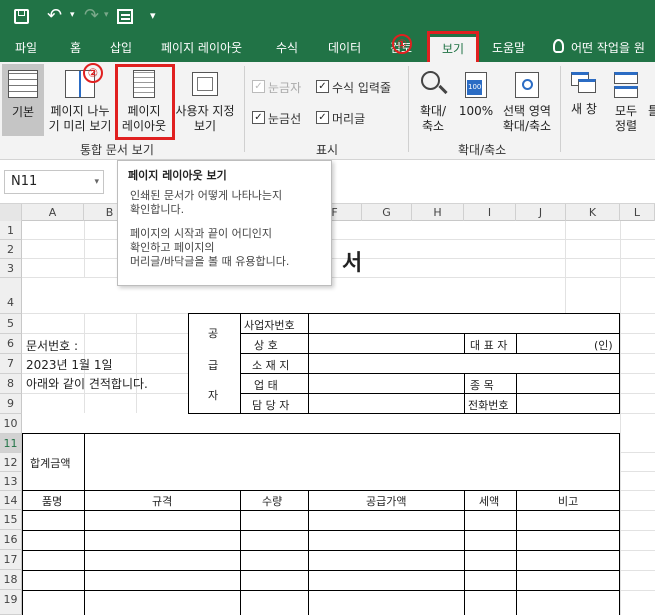 The width and height of the screenshot is (655, 615). What do you see at coordinates (490, 212) in the screenshot?
I see `column-header-i: I` at bounding box center [490, 212].